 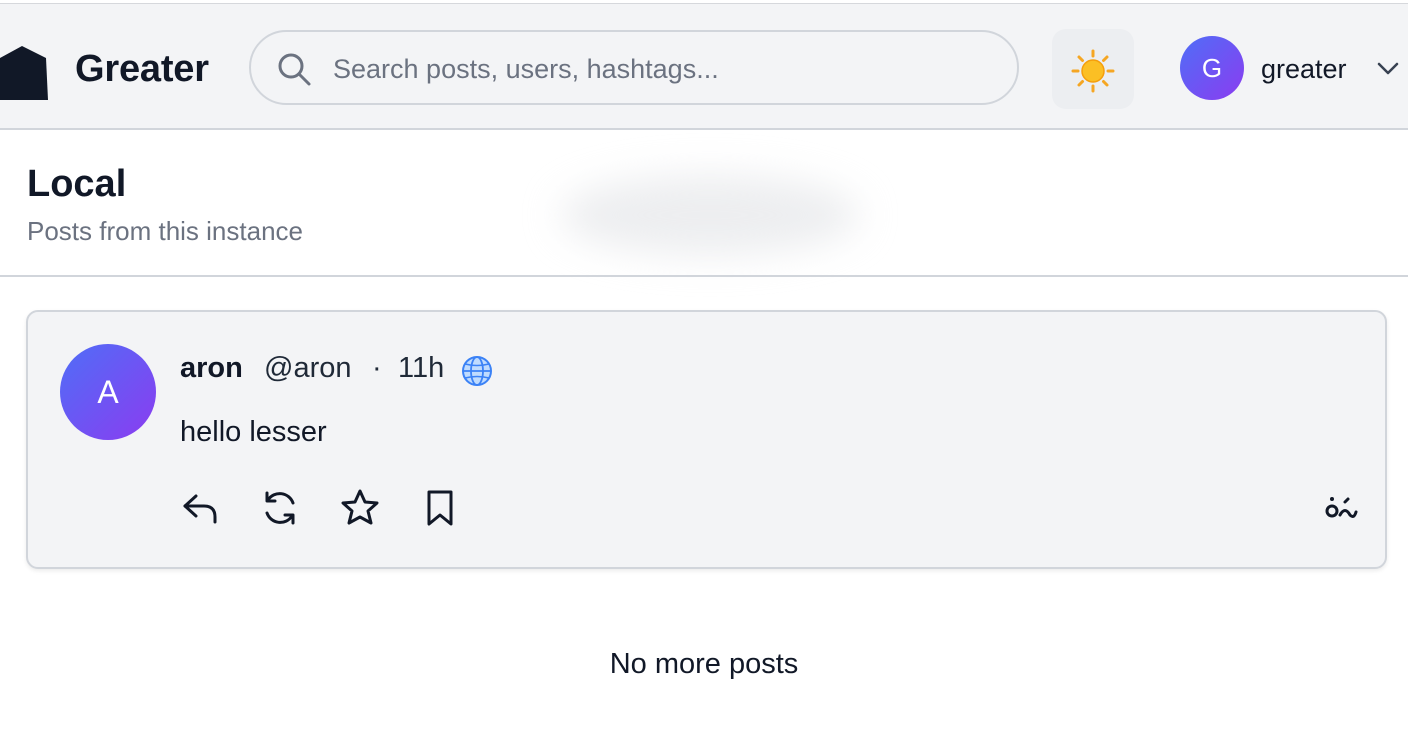 I want to click on user-menu: G greater, so click(x=1294, y=69).